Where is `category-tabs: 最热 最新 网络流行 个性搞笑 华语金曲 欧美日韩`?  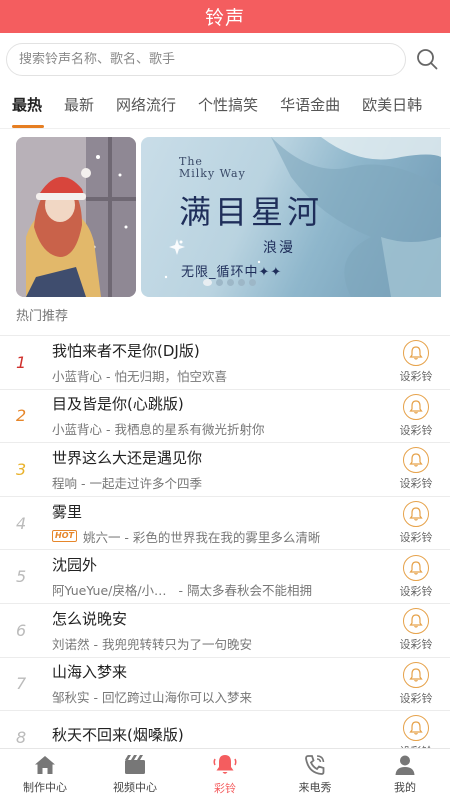 category-tabs: 最热 最新 网络流行 个性搞笑 华语金曲 欧美日韩 is located at coordinates (225, 107).